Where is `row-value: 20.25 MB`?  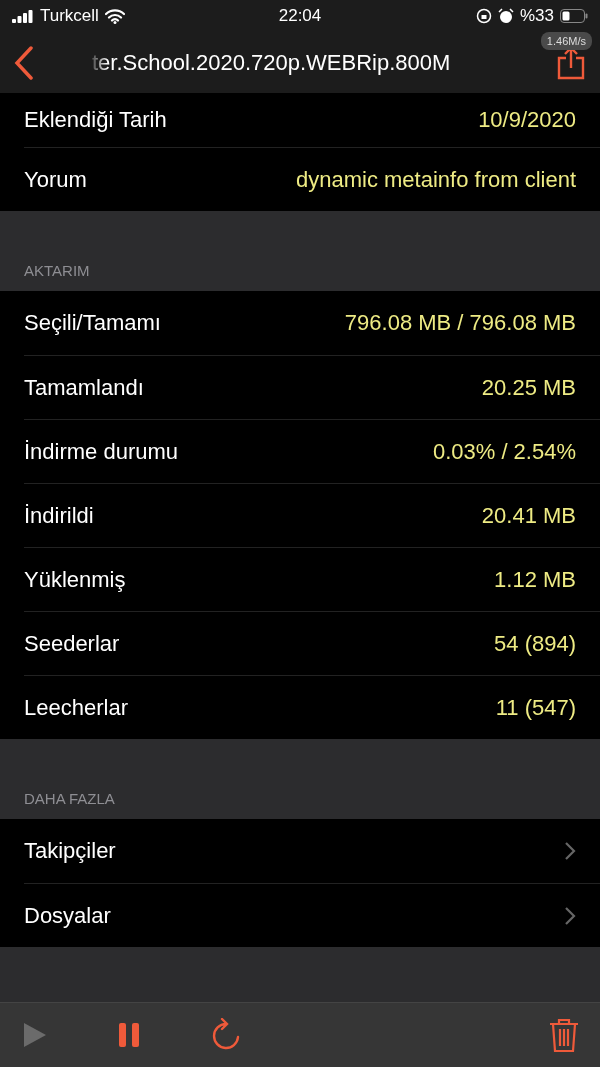
row-value: 20.25 MB is located at coordinates (528, 387).